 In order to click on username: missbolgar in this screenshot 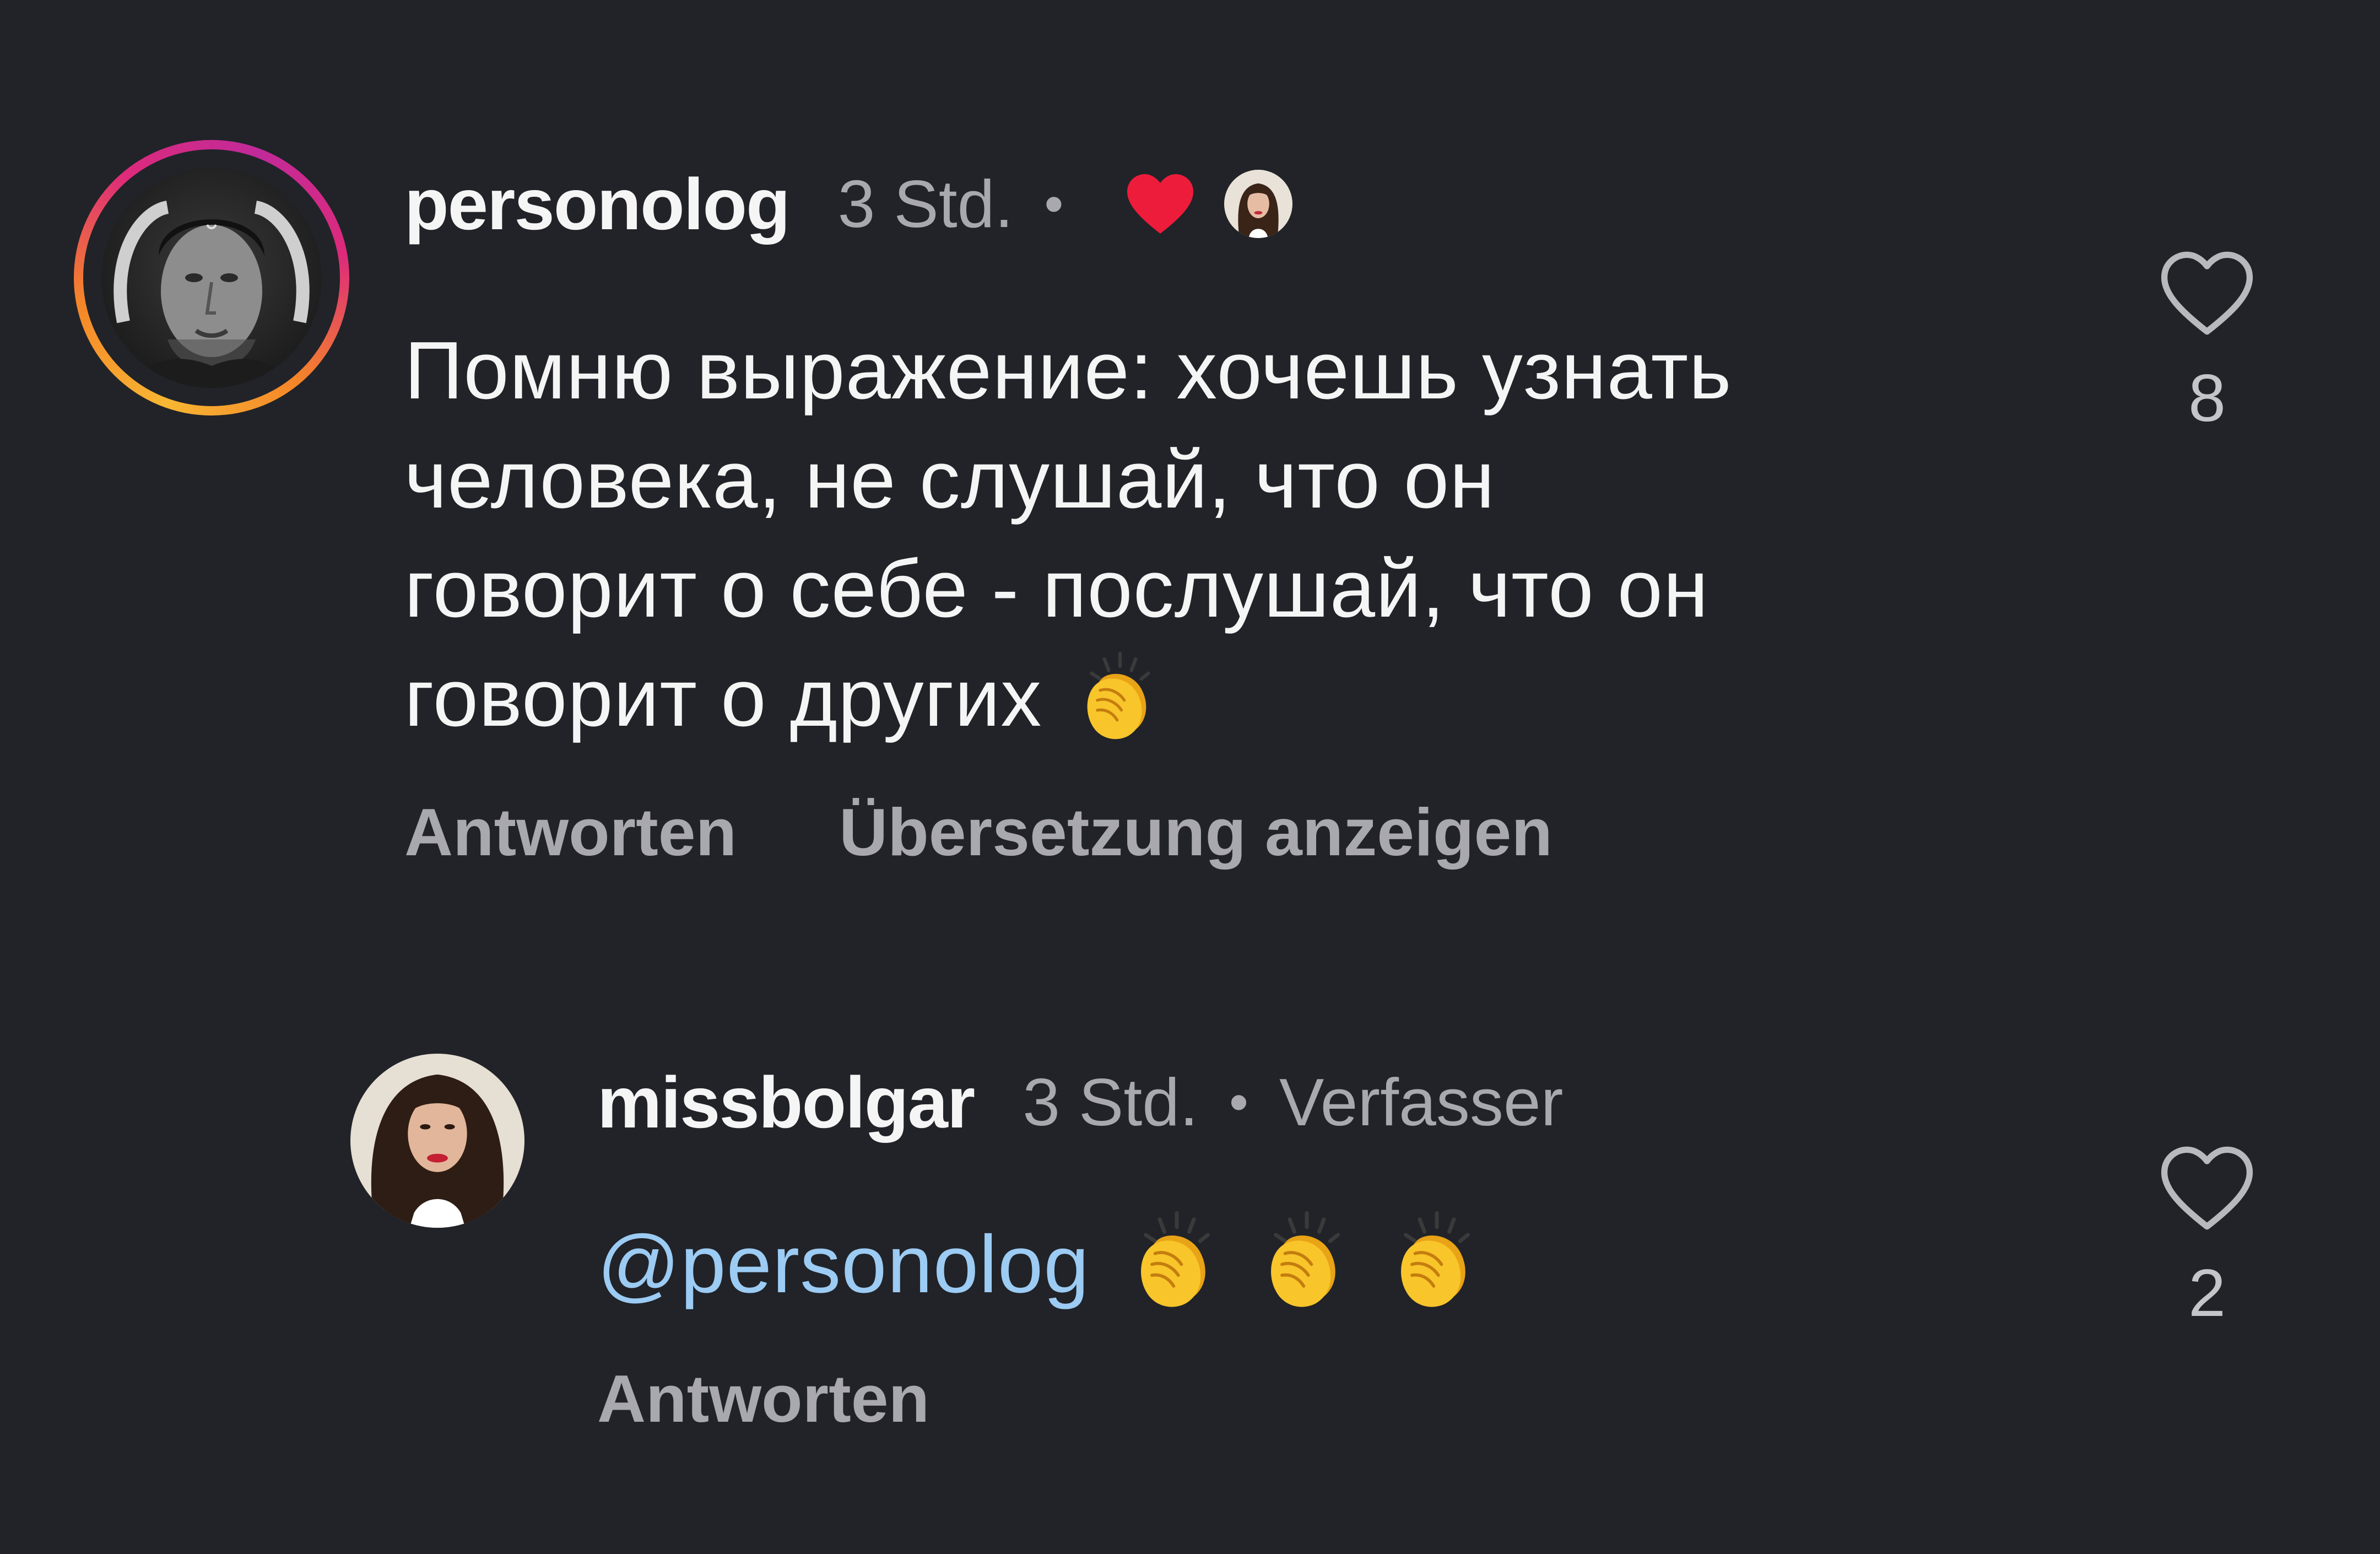, I will do `click(786, 1102)`.